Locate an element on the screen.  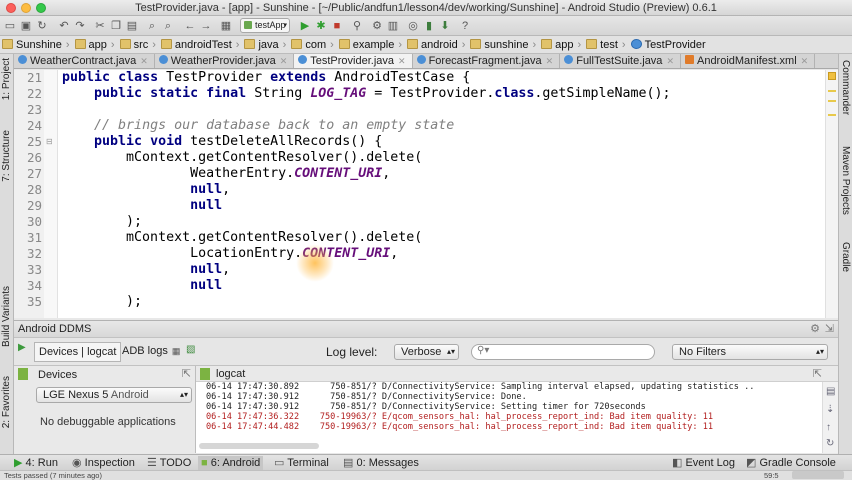
paste-icon: ▤ is located at coordinates (132, 26).